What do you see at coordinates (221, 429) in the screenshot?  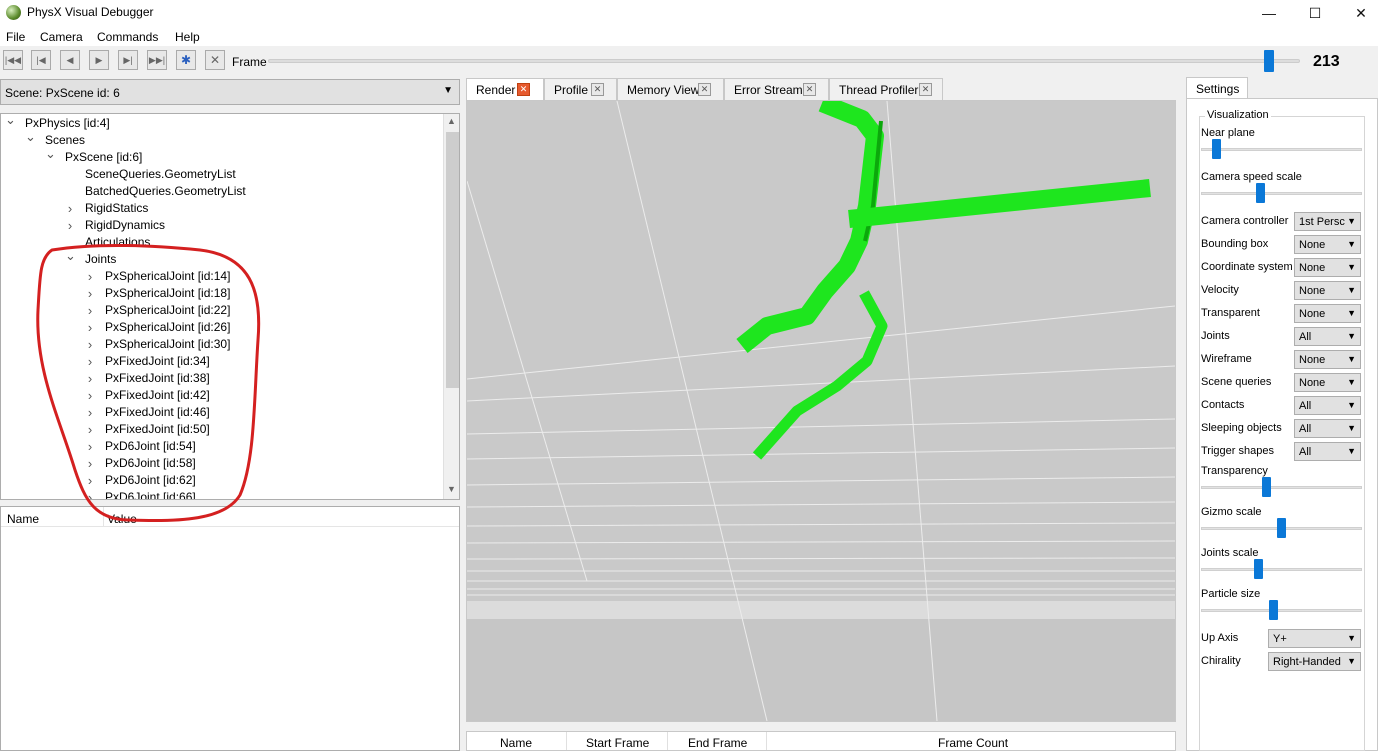 I see `tree-item: › PxFixedJoint [id:50]` at bounding box center [221, 429].